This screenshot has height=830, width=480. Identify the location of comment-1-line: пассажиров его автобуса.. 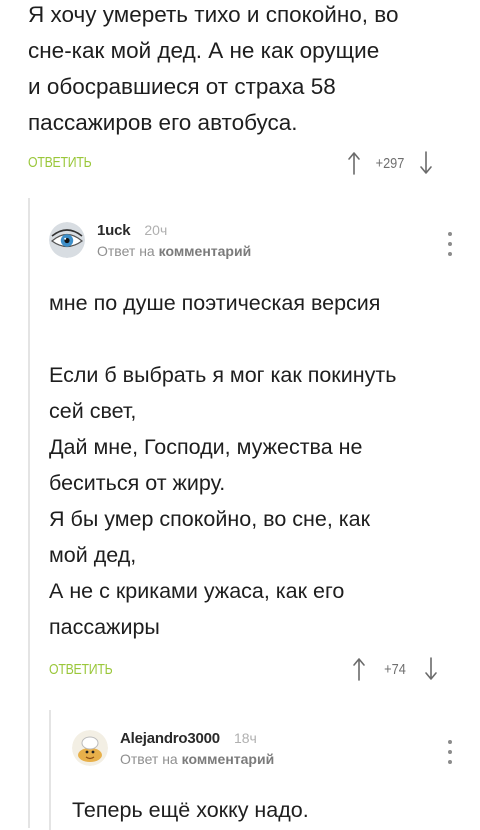
(163, 122).